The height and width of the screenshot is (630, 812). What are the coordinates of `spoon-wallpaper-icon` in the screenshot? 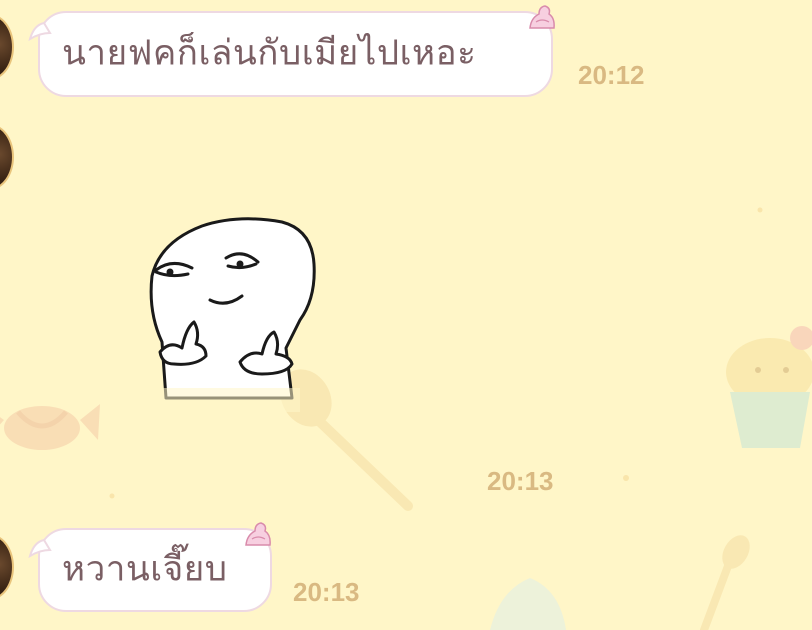 It's located at (725, 582).